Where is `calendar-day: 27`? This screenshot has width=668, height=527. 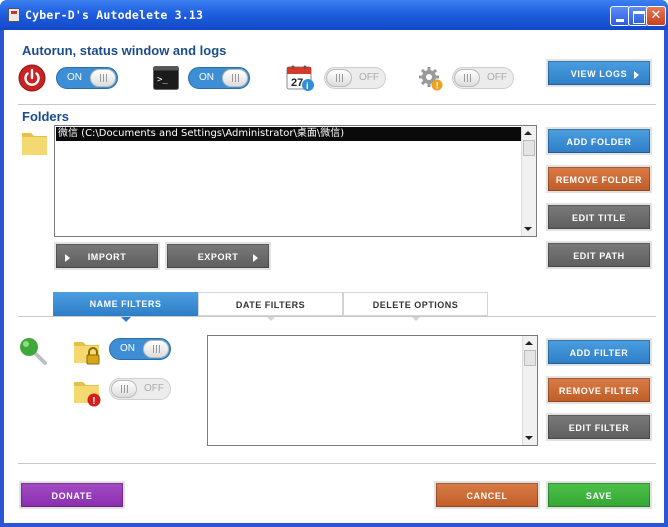 calendar-day: 27 is located at coordinates (297, 83).